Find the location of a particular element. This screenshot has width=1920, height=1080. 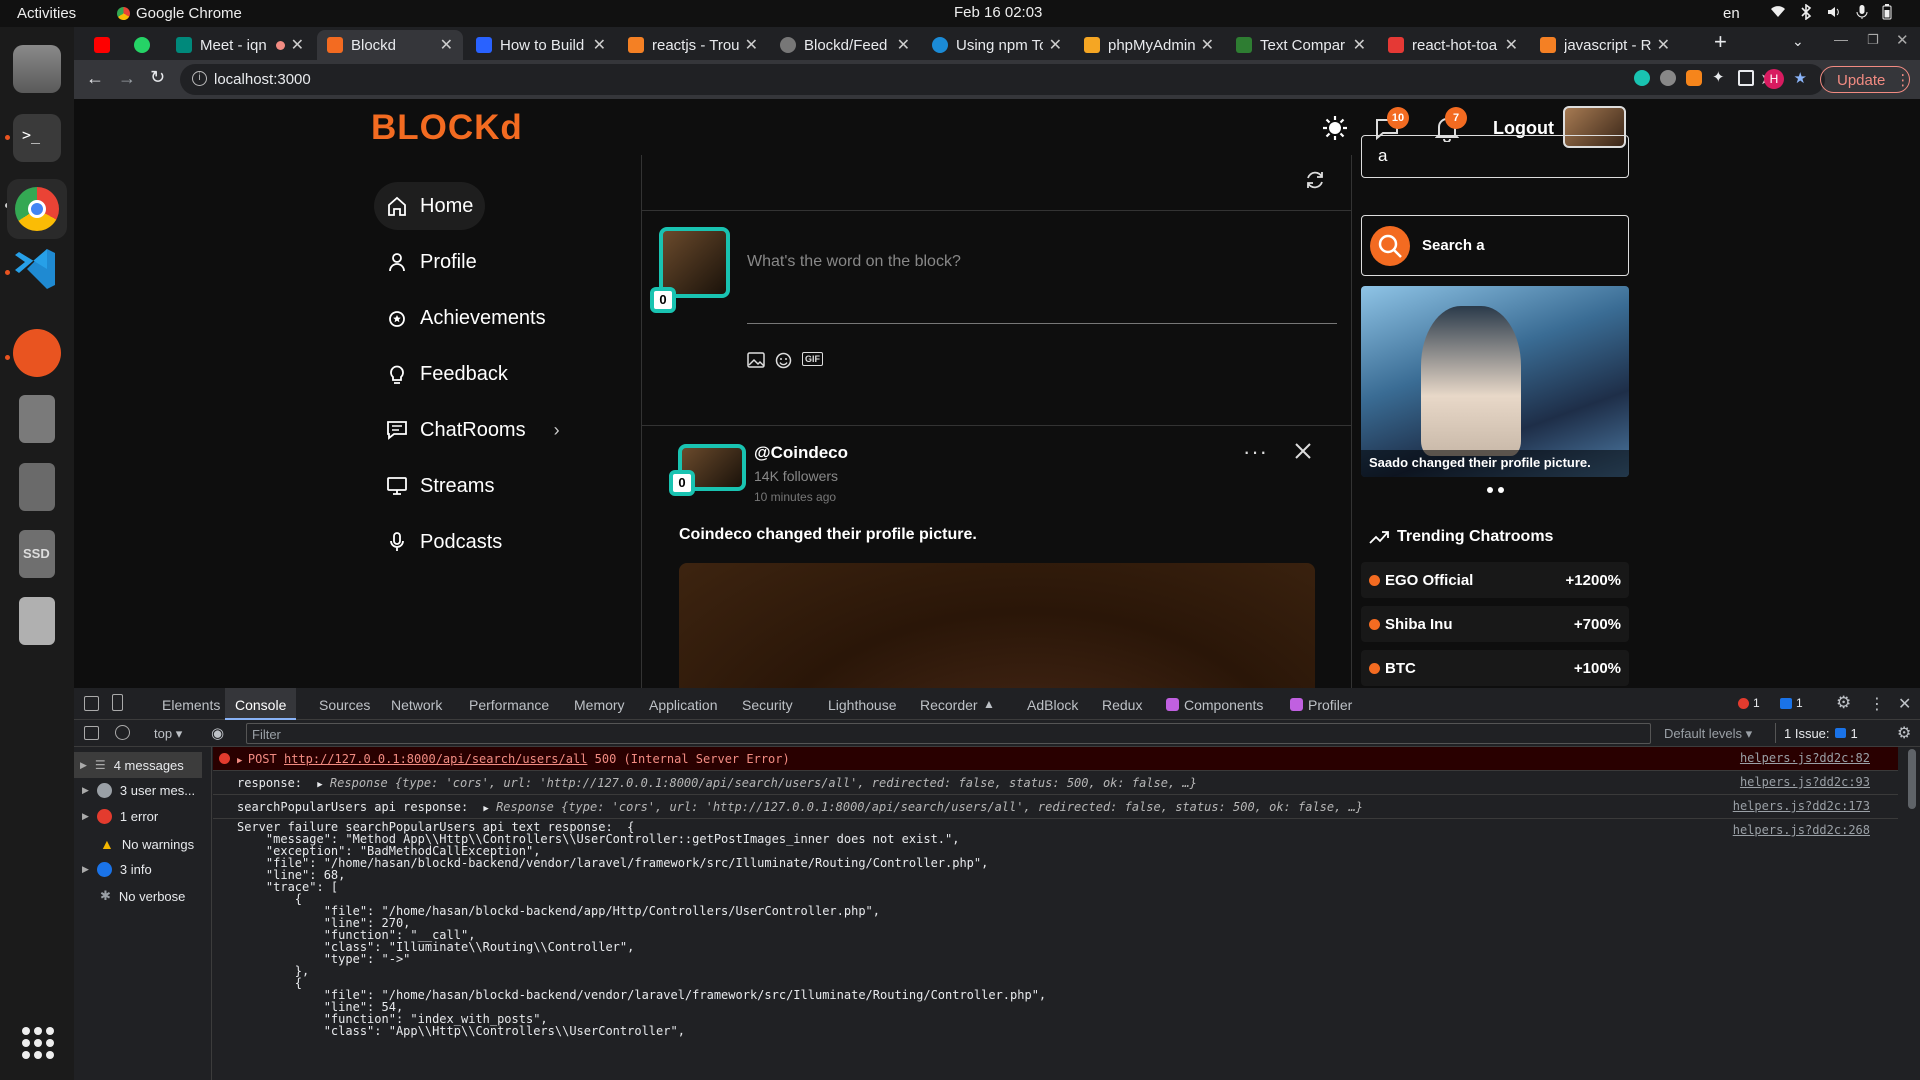

files-icon is located at coordinates (37, 69).